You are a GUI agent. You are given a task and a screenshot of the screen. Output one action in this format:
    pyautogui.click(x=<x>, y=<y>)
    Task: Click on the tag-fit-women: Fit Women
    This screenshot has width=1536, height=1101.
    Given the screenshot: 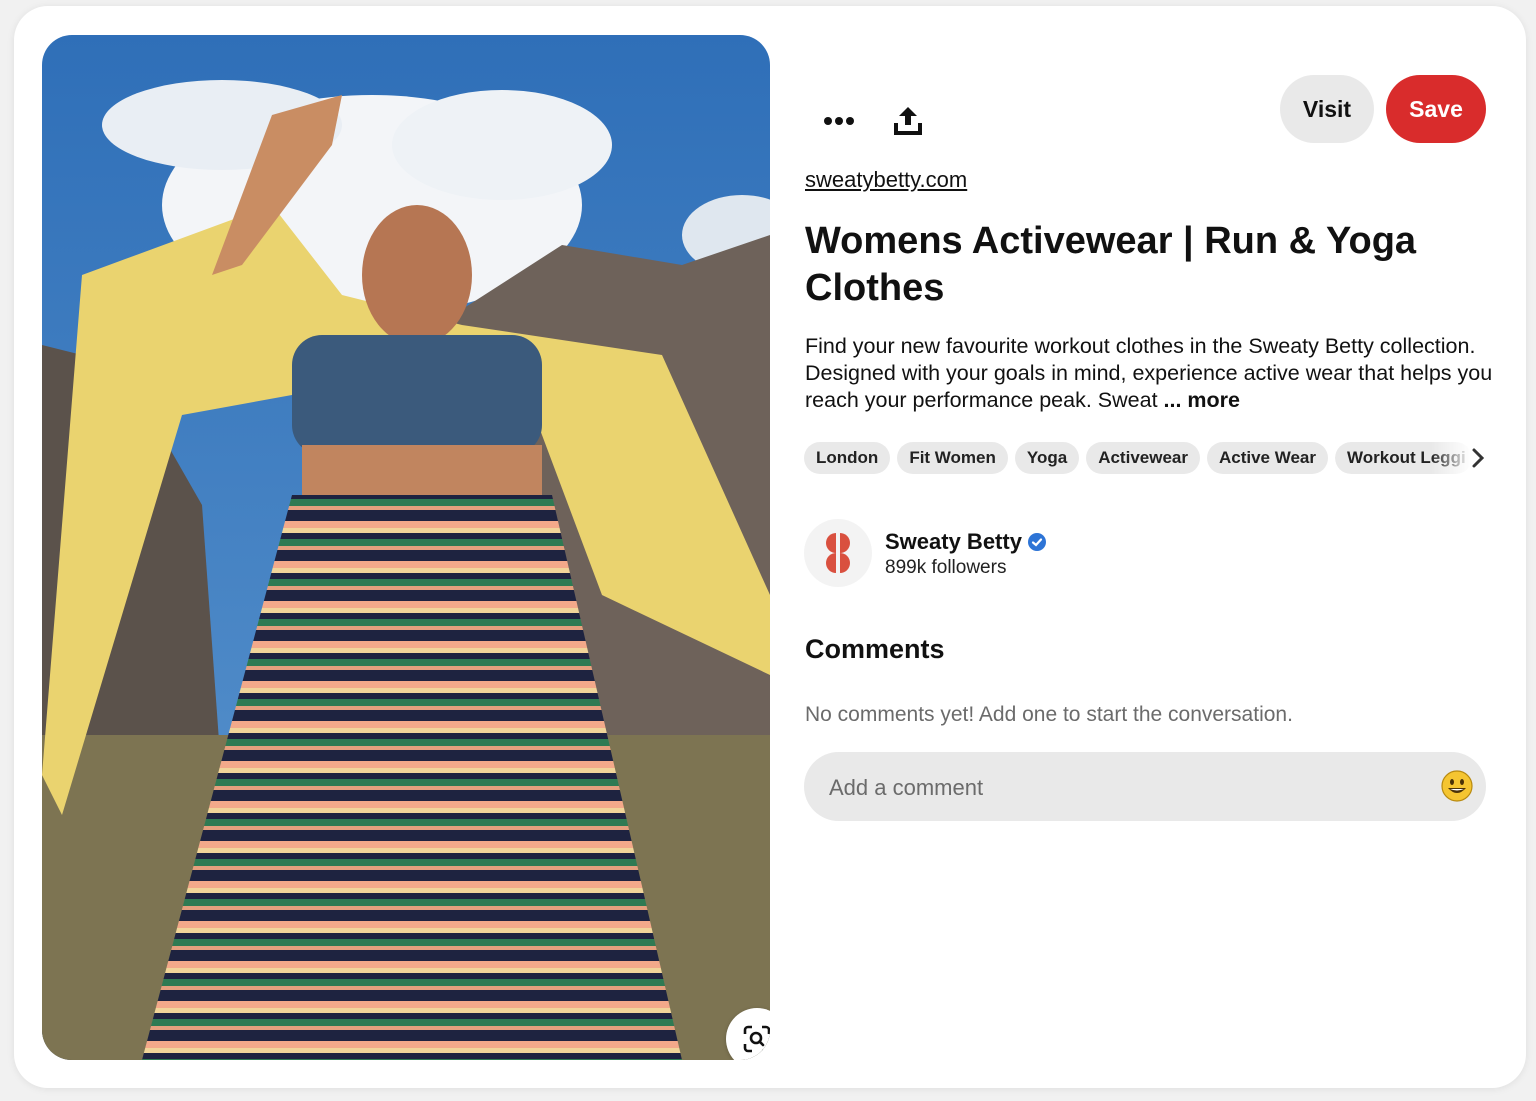 What is the action you would take?
    pyautogui.click(x=952, y=458)
    